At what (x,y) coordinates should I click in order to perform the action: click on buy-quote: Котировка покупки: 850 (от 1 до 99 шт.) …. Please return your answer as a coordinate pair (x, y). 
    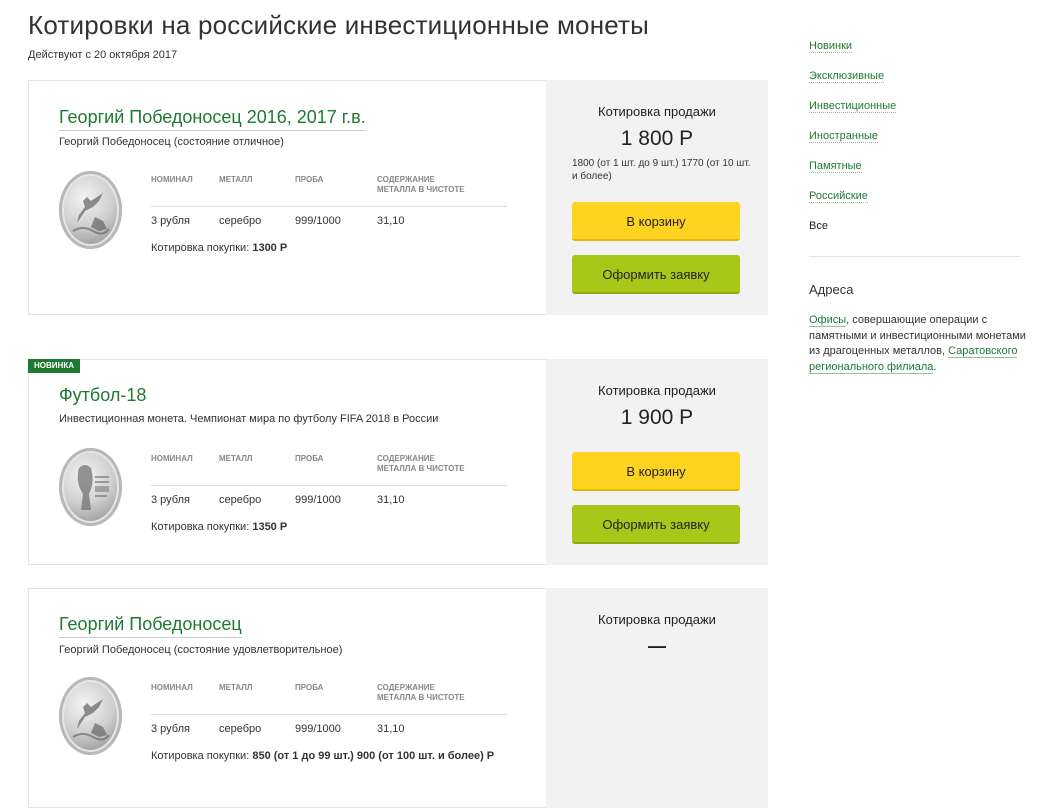
    Looking at the image, I should click on (336, 756).